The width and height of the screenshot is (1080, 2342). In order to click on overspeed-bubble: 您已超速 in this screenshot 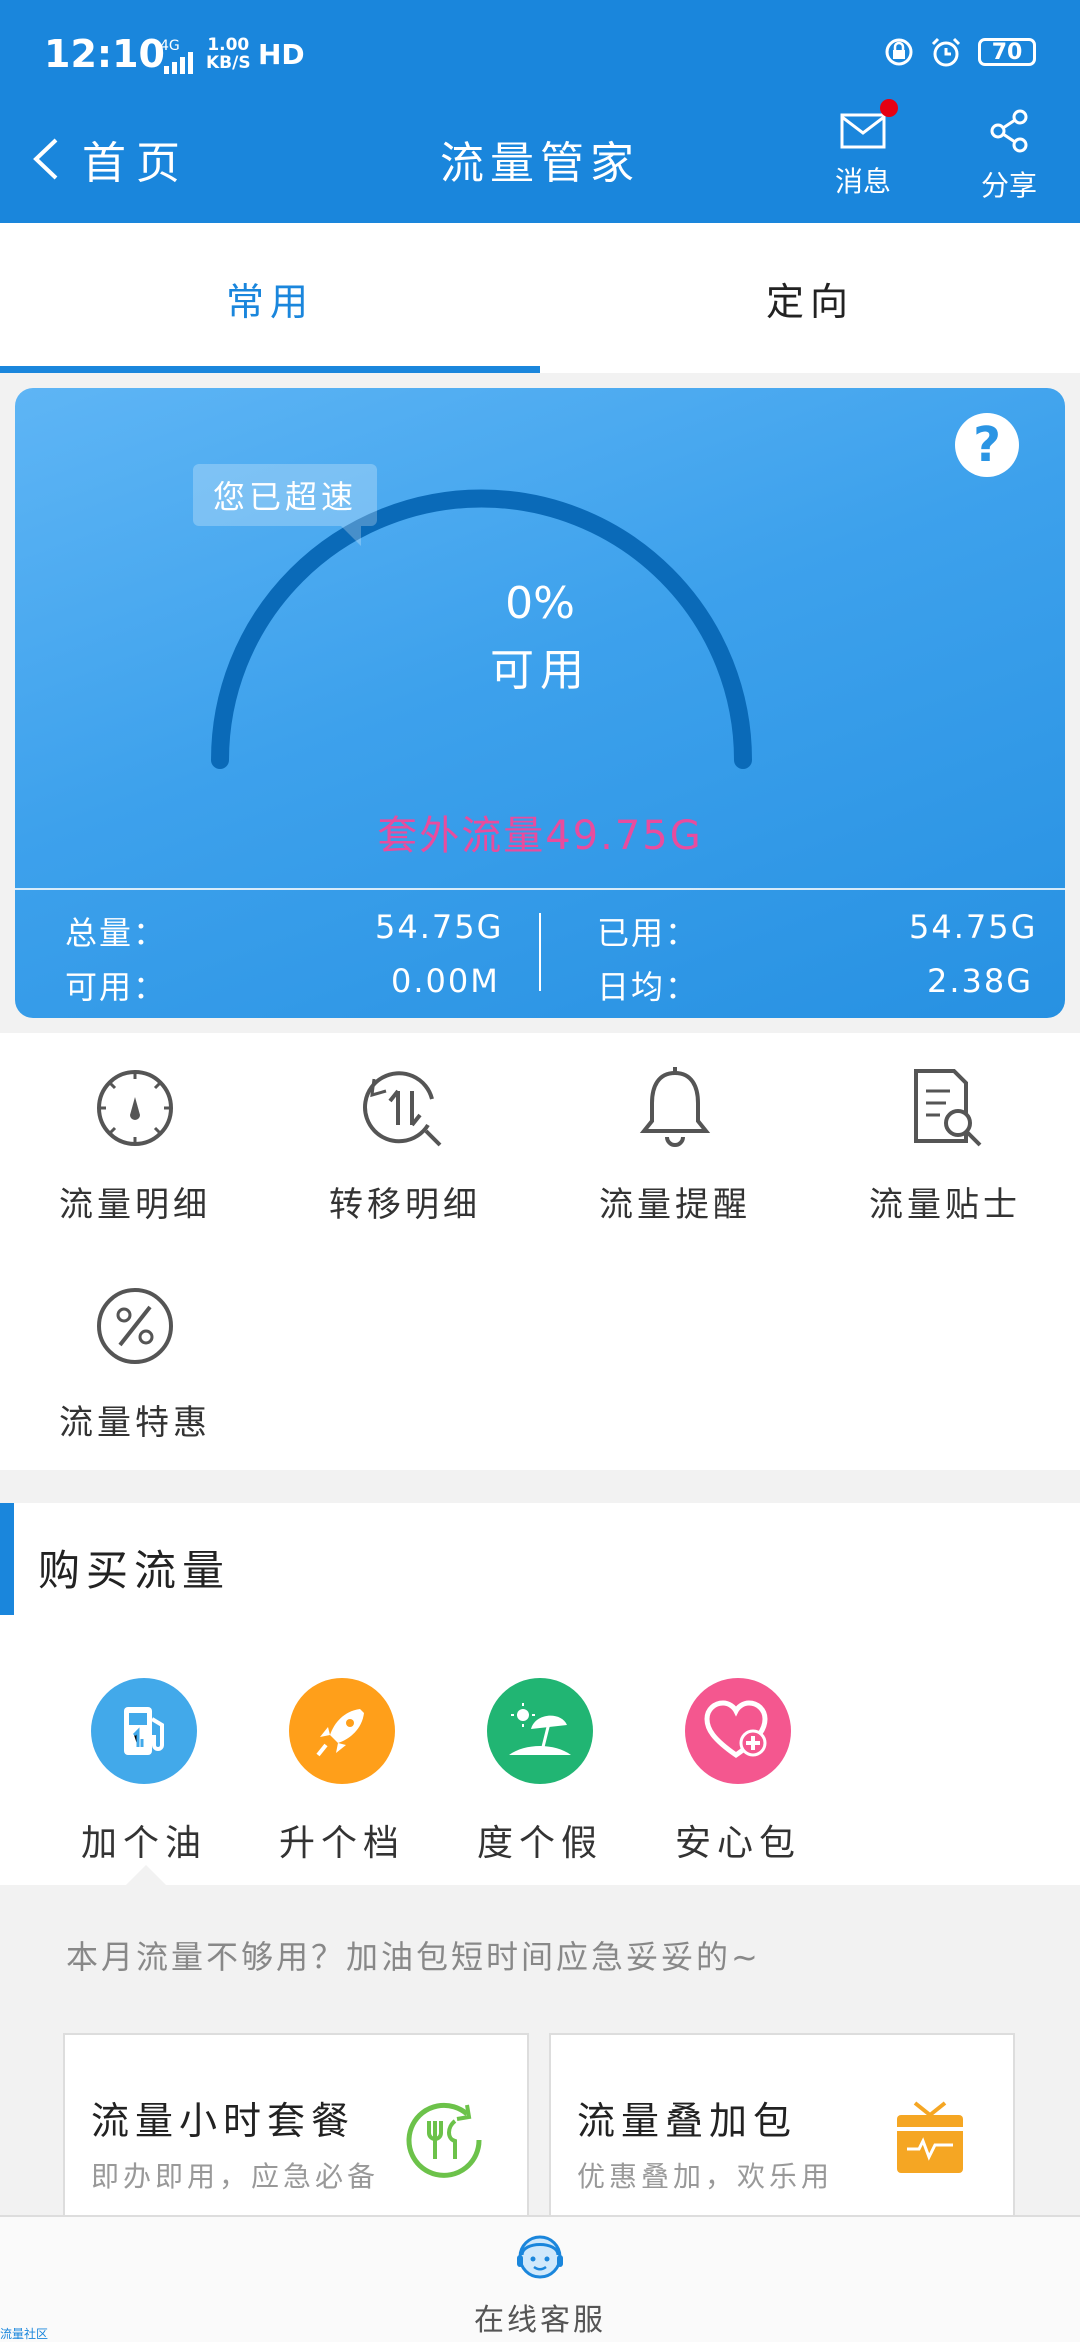, I will do `click(285, 505)`.